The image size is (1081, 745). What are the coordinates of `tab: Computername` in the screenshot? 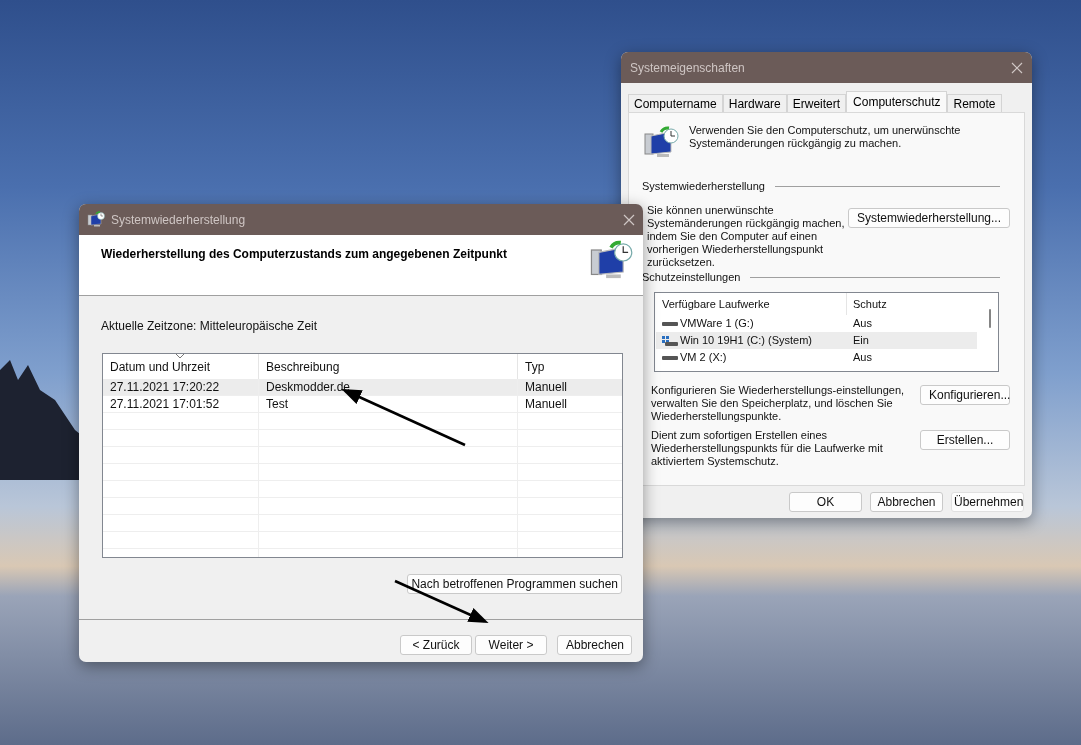 It's located at (675, 103).